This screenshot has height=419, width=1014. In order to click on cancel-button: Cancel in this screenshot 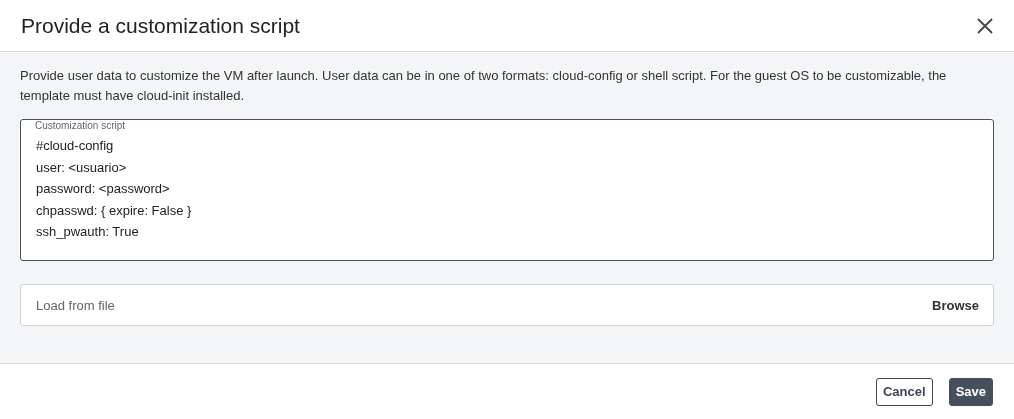, I will do `click(904, 391)`.